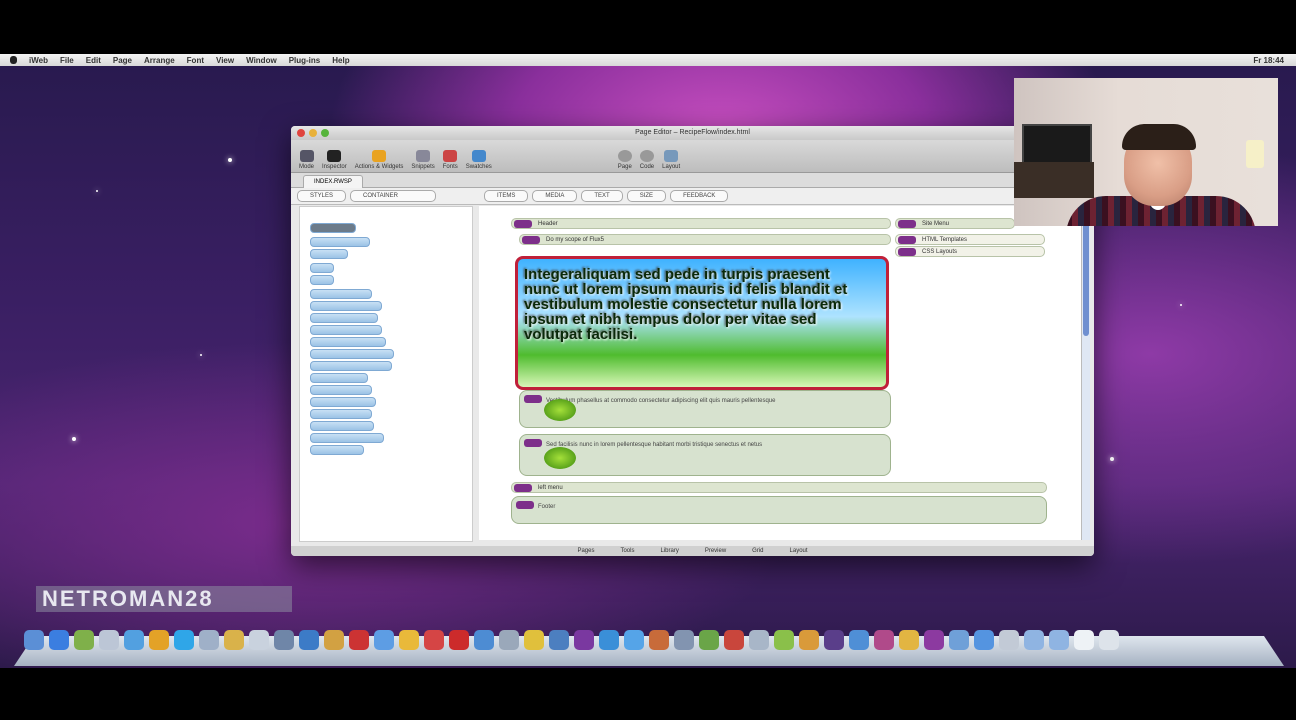 This screenshot has height=720, width=1296. I want to click on menu-item: View, so click(225, 60).